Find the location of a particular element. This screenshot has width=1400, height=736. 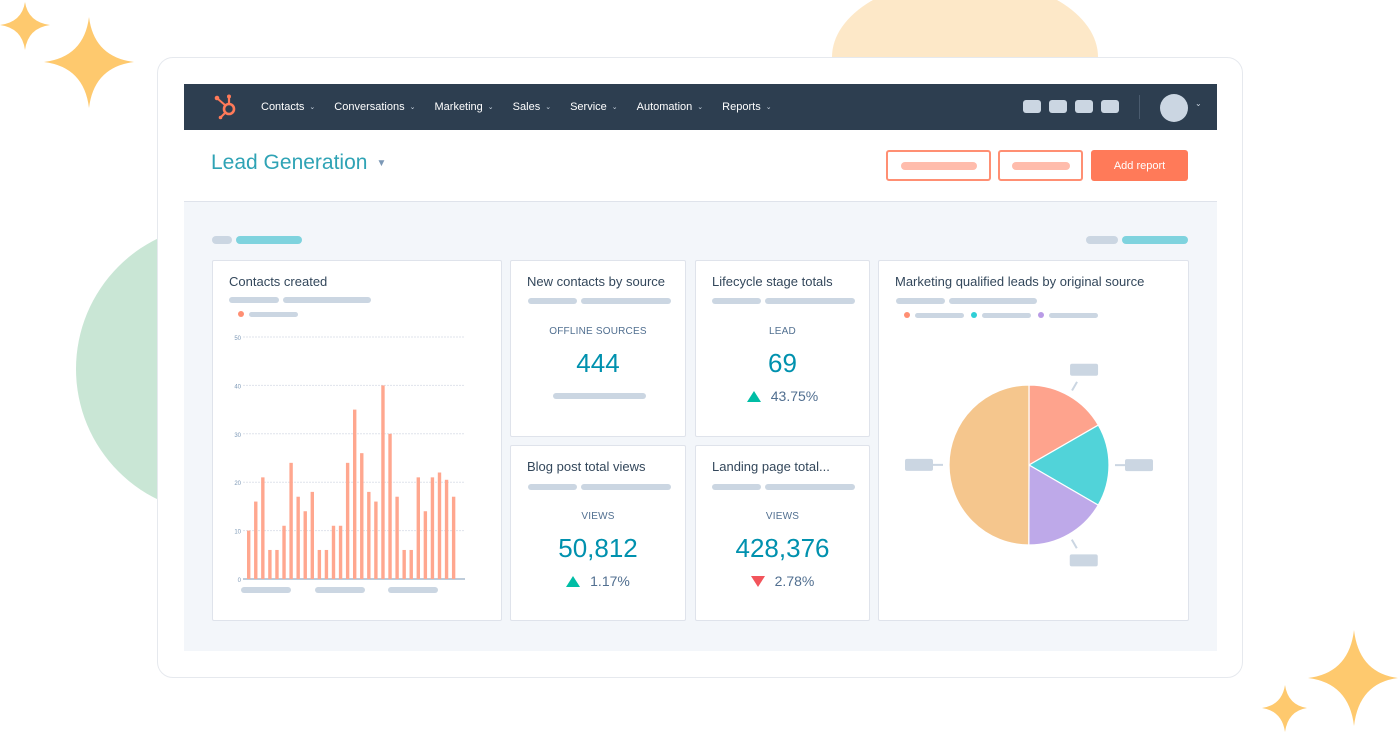

report-lifecycle-stage-totals: Lifecycle stage totals LEAD 69 43.75% is located at coordinates (782, 348).